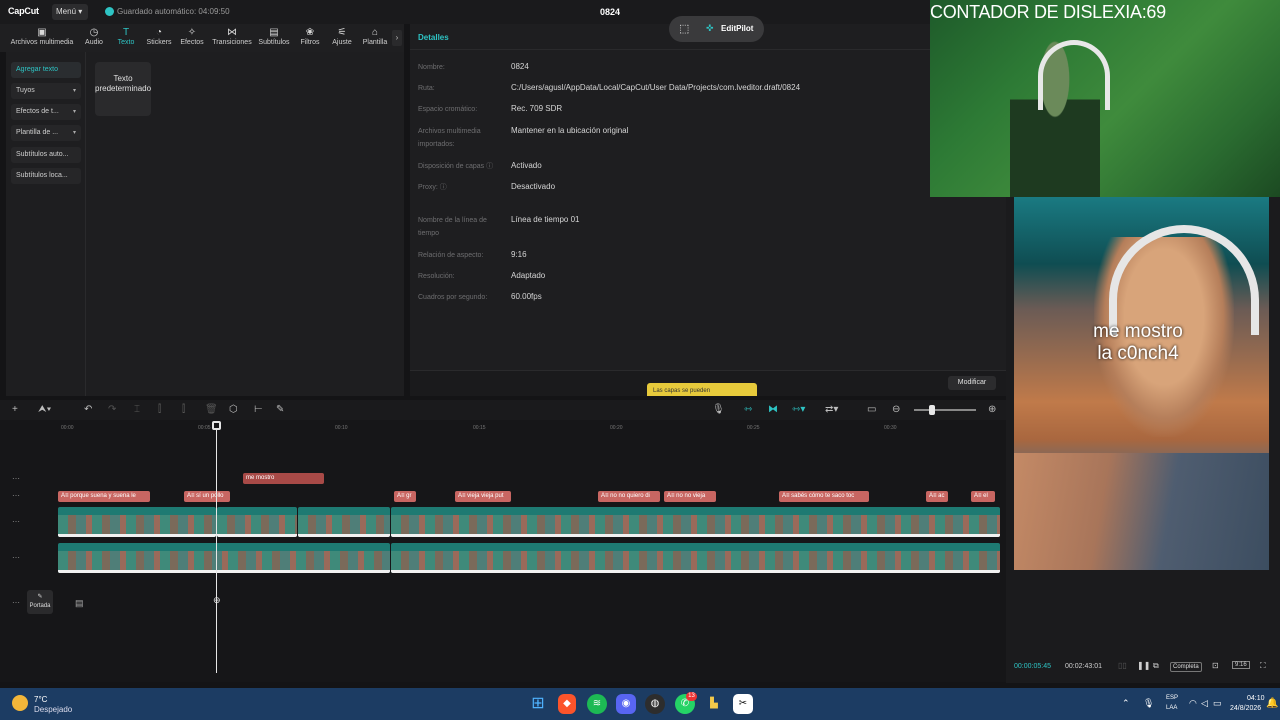 This screenshot has height=720, width=1280. What do you see at coordinates (992, 409) in the screenshot?
I see `zoom-in-icon: ⊕` at bounding box center [992, 409].